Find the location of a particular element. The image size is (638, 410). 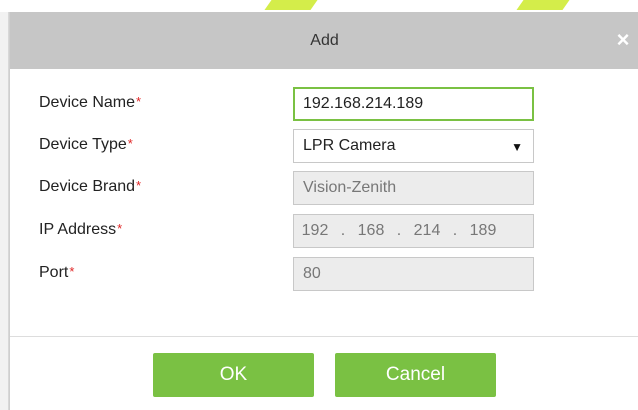

close-icon: × is located at coordinates (623, 40).